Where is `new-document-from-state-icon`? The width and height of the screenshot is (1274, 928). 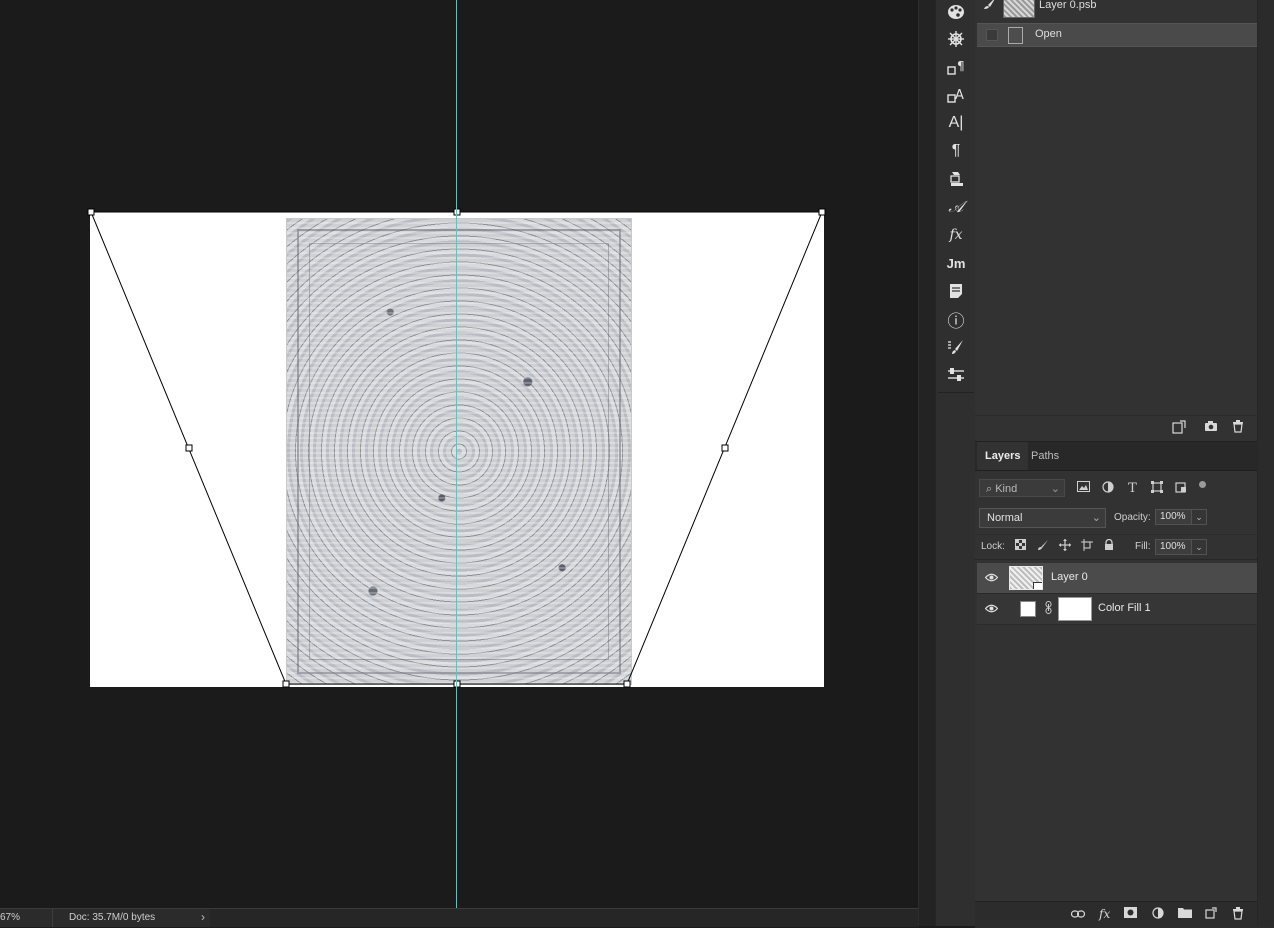
new-document-from-state-icon is located at coordinates (1179, 428).